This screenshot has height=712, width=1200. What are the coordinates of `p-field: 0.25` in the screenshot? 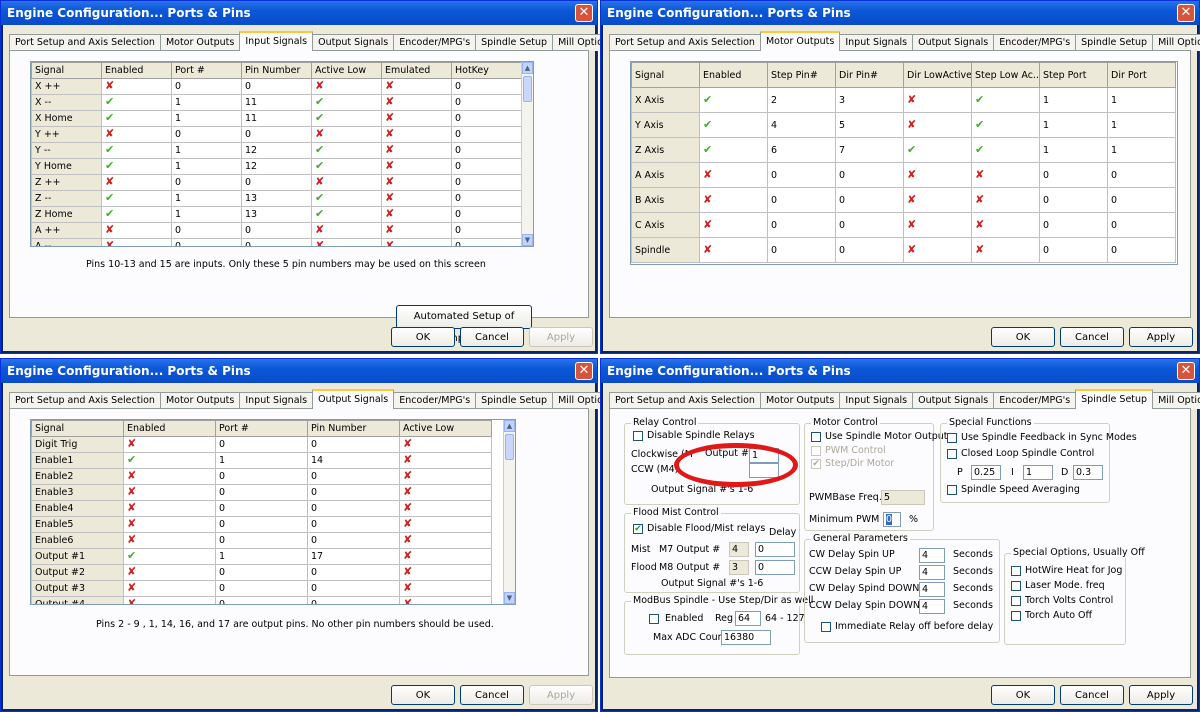 It's located at (986, 472).